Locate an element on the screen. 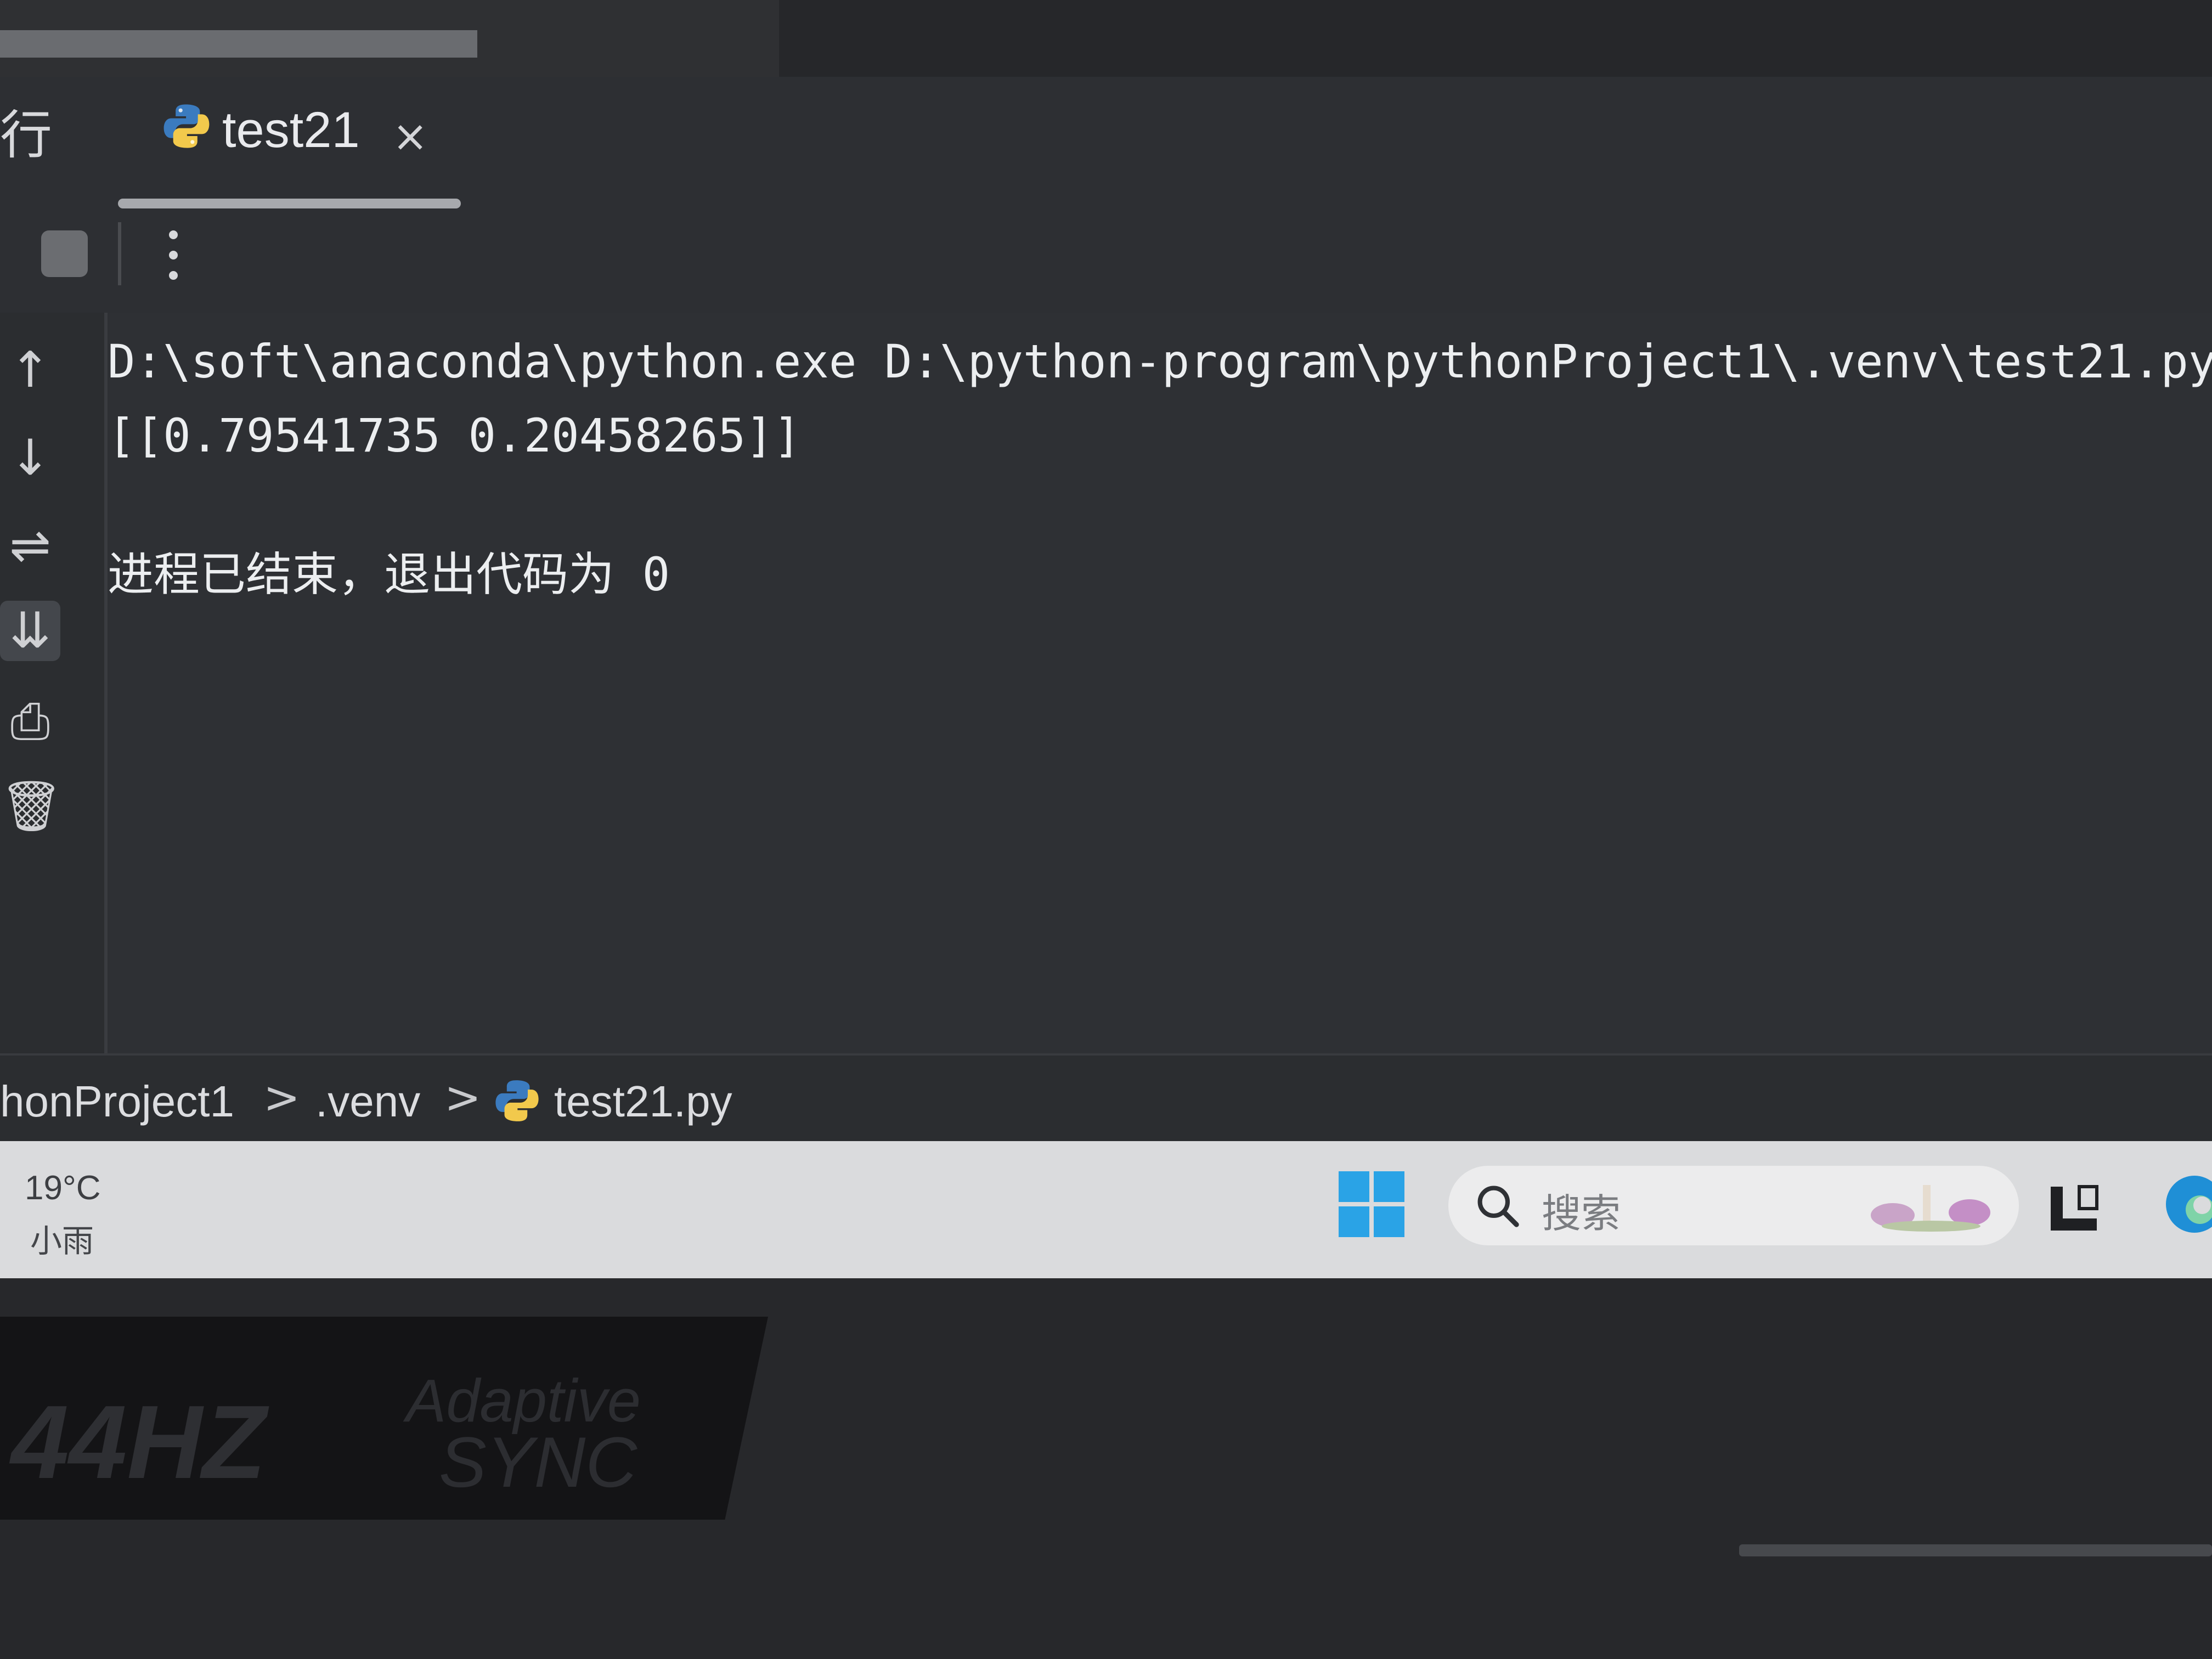 The height and width of the screenshot is (1659, 2212). window-top-strip is located at coordinates (1106, 39).